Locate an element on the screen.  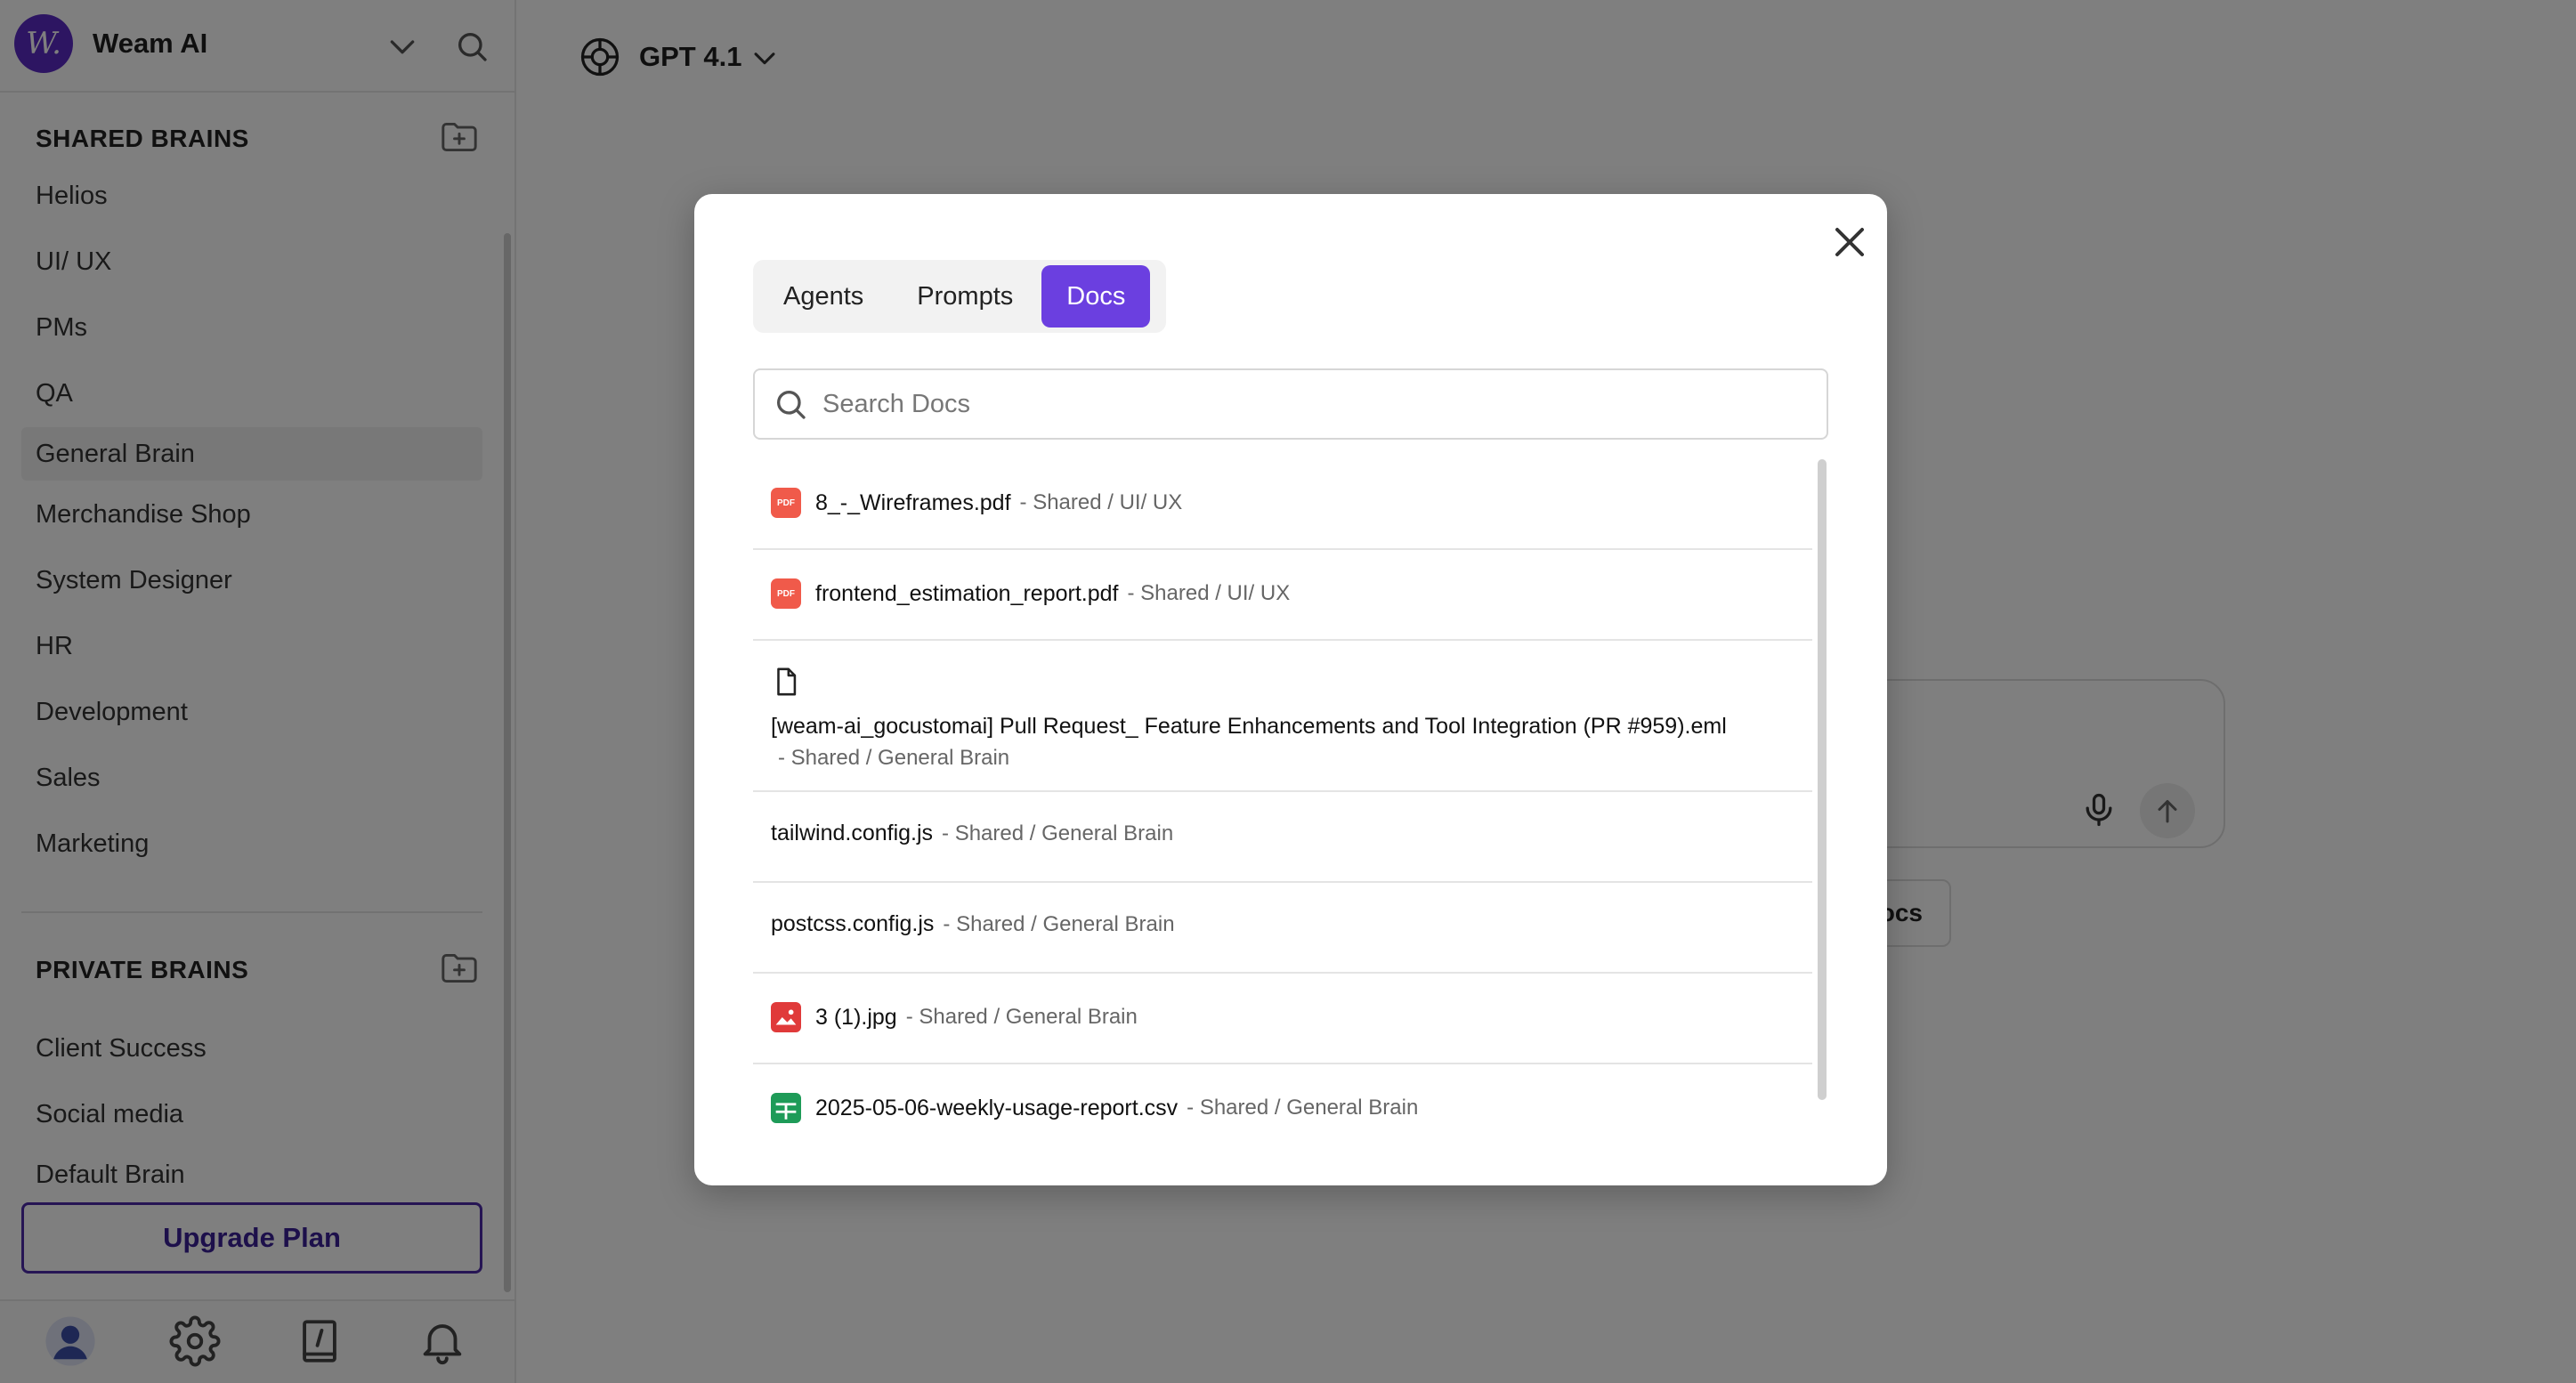
search-docs-field is located at coordinates (1290, 404).